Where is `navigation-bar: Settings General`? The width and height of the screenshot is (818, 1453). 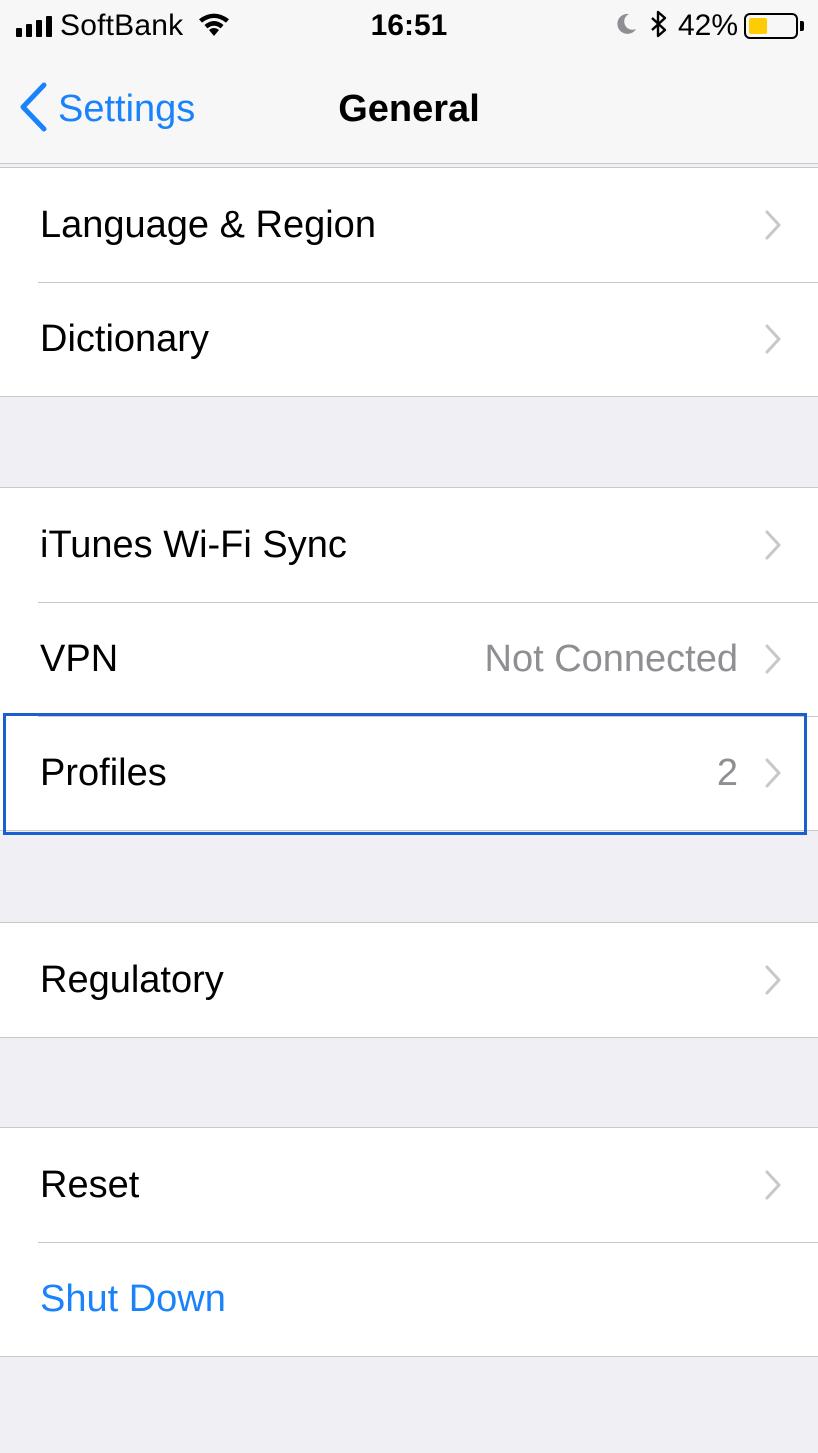
navigation-bar: Settings General is located at coordinates (409, 109).